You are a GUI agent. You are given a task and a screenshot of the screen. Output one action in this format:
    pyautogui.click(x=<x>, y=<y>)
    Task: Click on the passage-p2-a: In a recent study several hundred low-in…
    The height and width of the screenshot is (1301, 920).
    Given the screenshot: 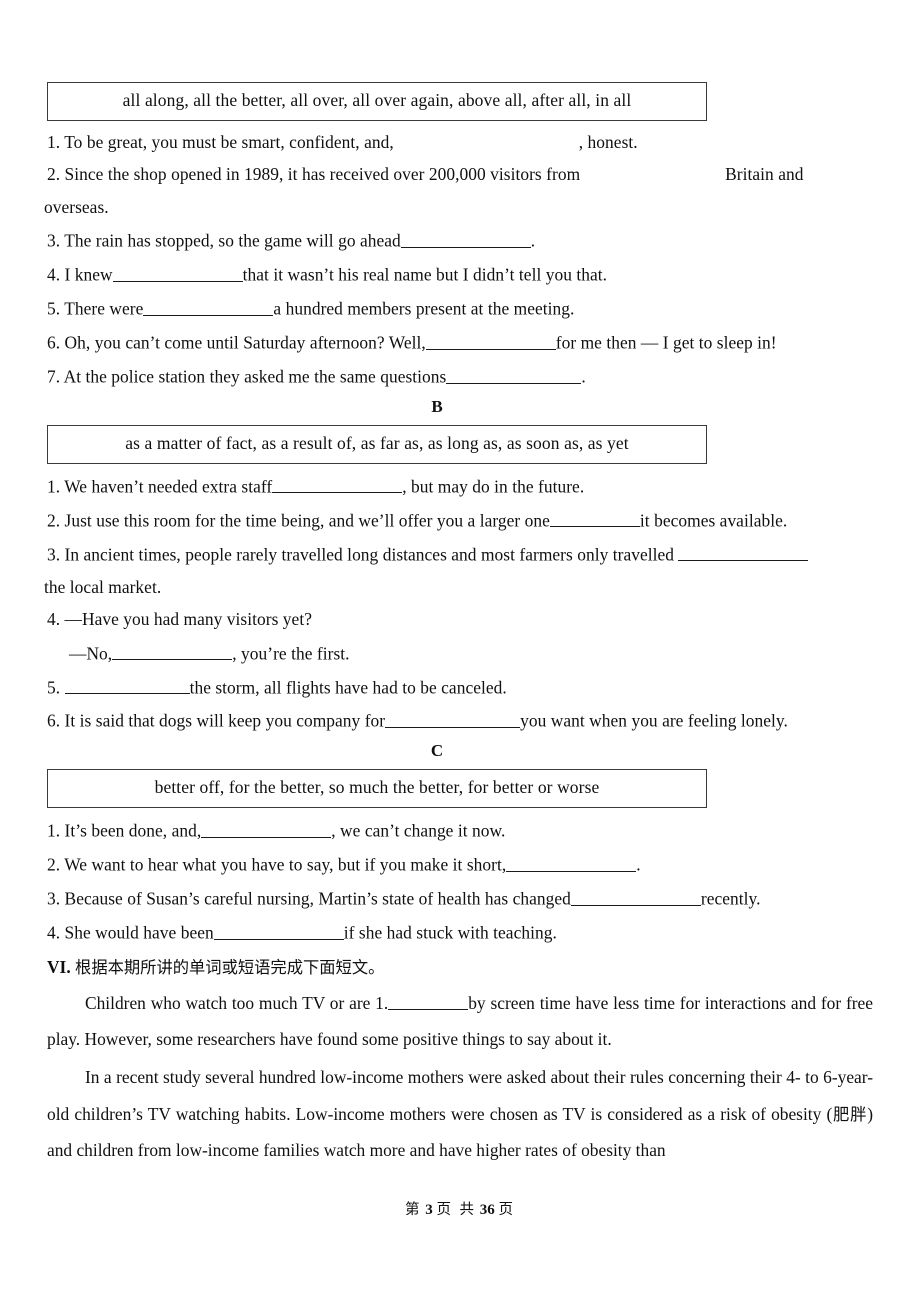 What is the action you would take?
    pyautogui.click(x=460, y=1095)
    